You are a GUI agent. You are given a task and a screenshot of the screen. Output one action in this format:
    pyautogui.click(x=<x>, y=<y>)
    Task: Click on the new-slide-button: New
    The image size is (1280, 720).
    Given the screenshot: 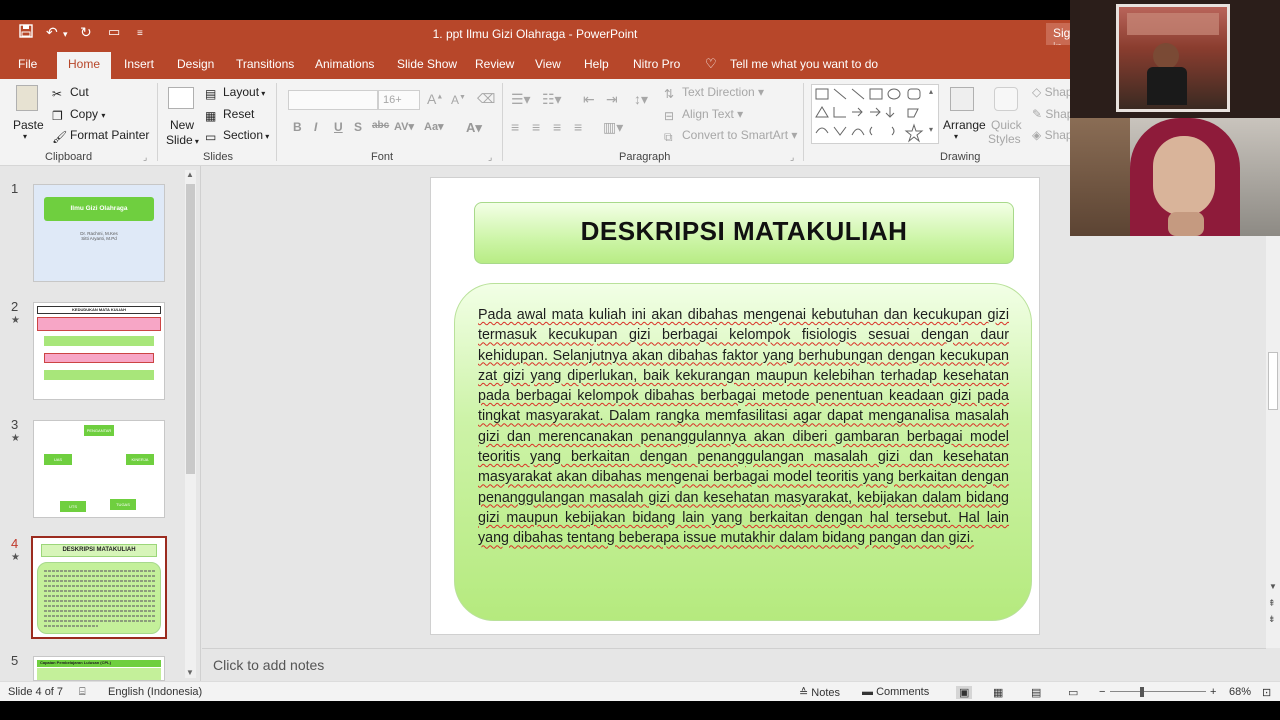 What is the action you would take?
    pyautogui.click(x=182, y=125)
    